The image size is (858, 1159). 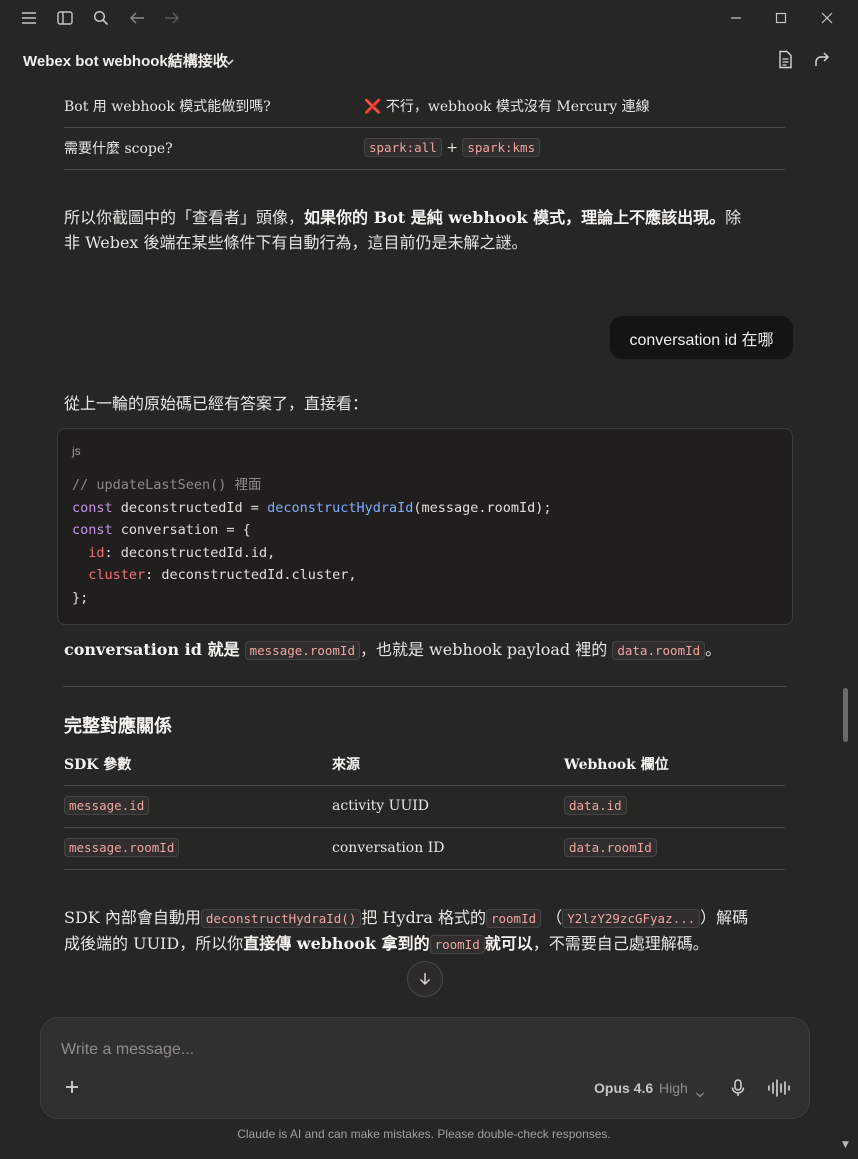 What do you see at coordinates (515, 217) in the screenshot?
I see `bold-text: 如果你的 Bot 是純 webhook 模式，理論上不應該出現。` at bounding box center [515, 217].